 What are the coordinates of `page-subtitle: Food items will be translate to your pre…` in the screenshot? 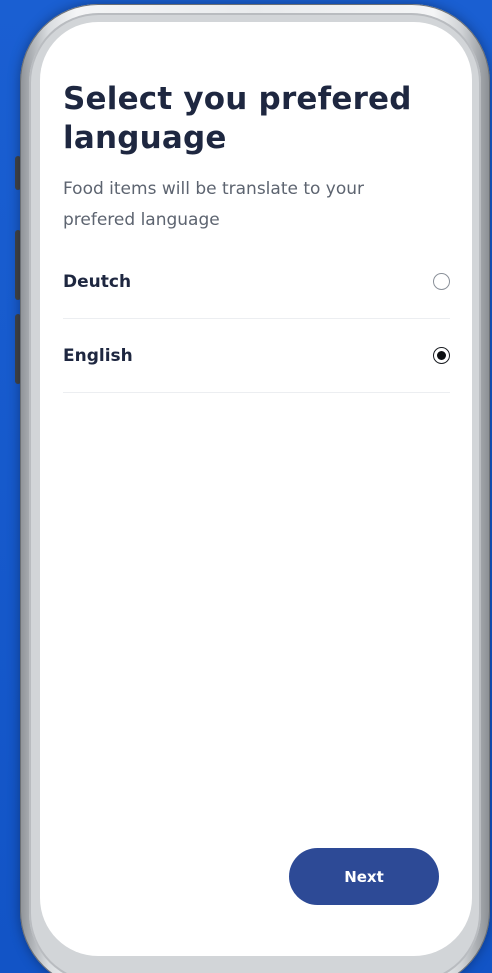 It's located at (214, 204).